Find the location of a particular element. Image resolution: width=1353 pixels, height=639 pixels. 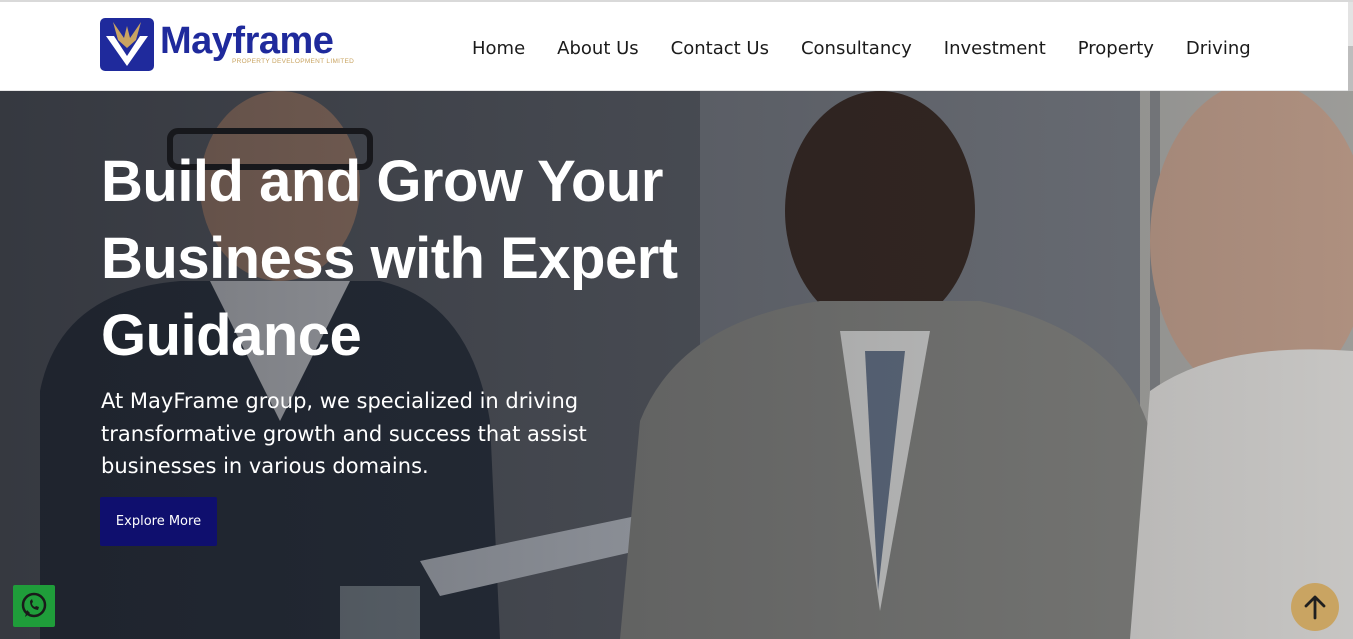

nav-home: Home is located at coordinates (498, 49).